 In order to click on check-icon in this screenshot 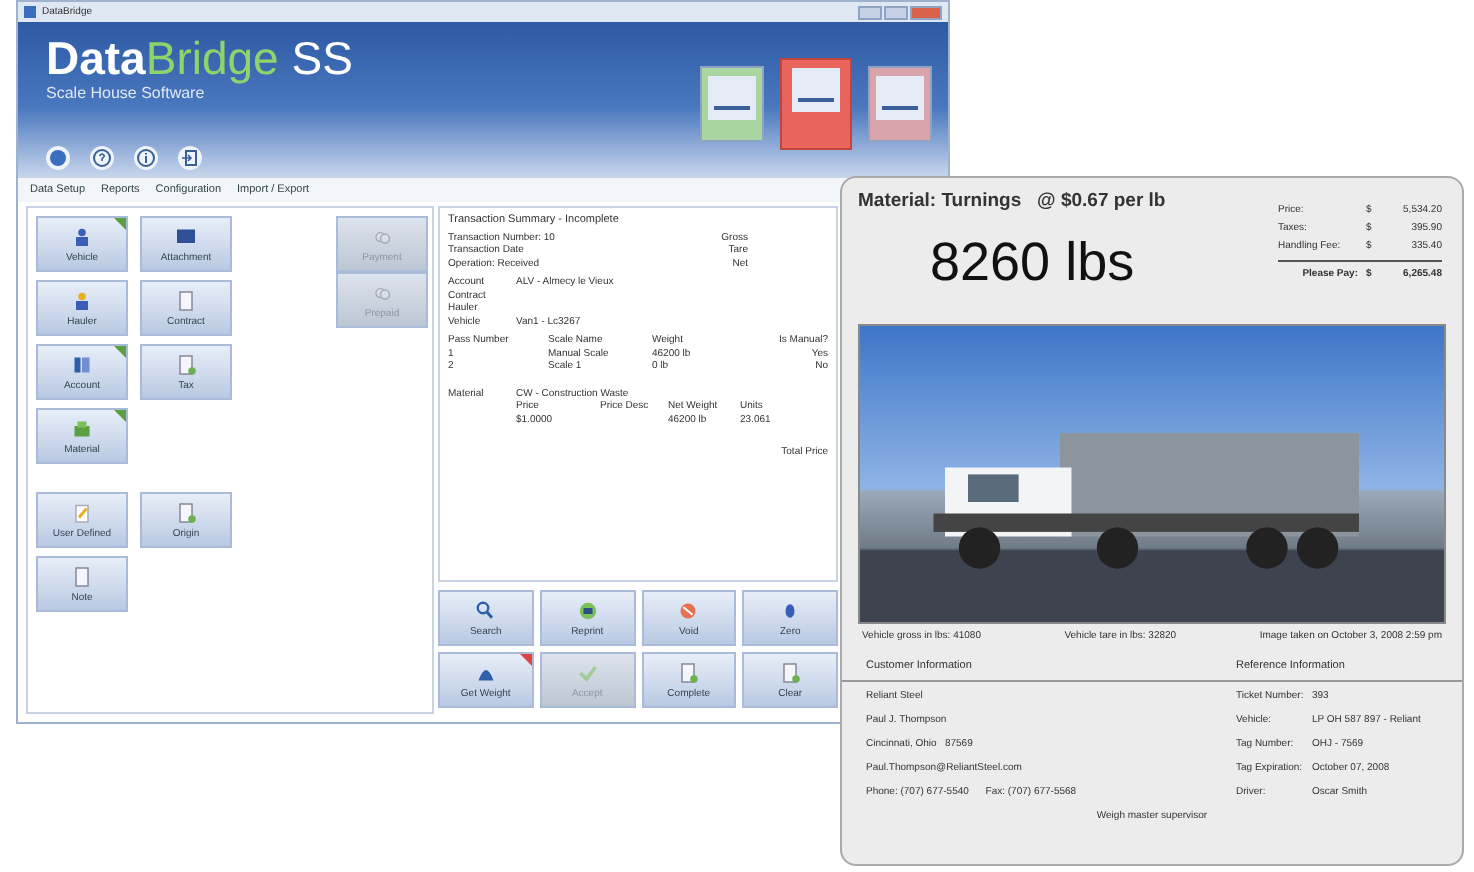, I will do `click(587, 672)`.